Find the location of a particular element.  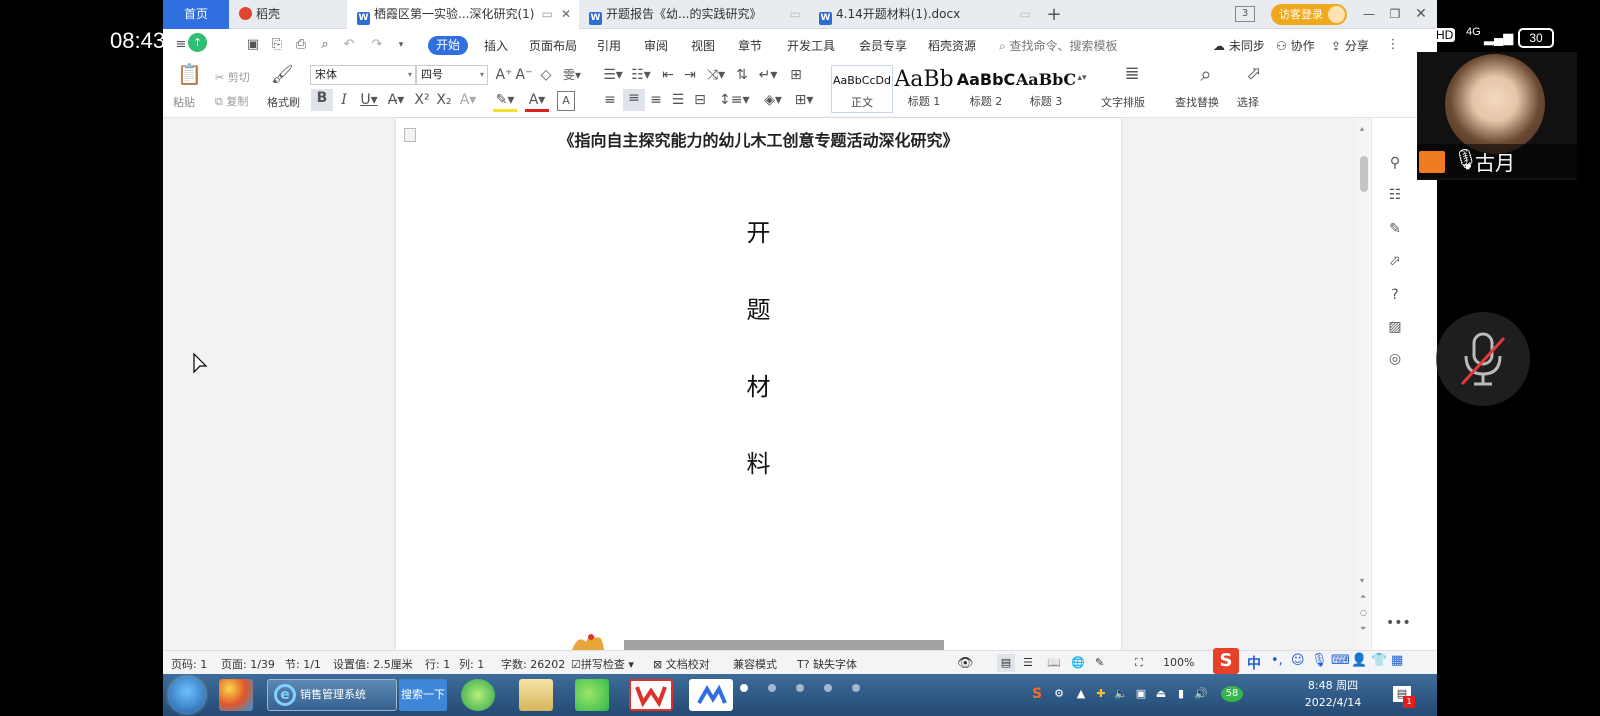

meeting-tray-icon: ▲ is located at coordinates (1081, 694).